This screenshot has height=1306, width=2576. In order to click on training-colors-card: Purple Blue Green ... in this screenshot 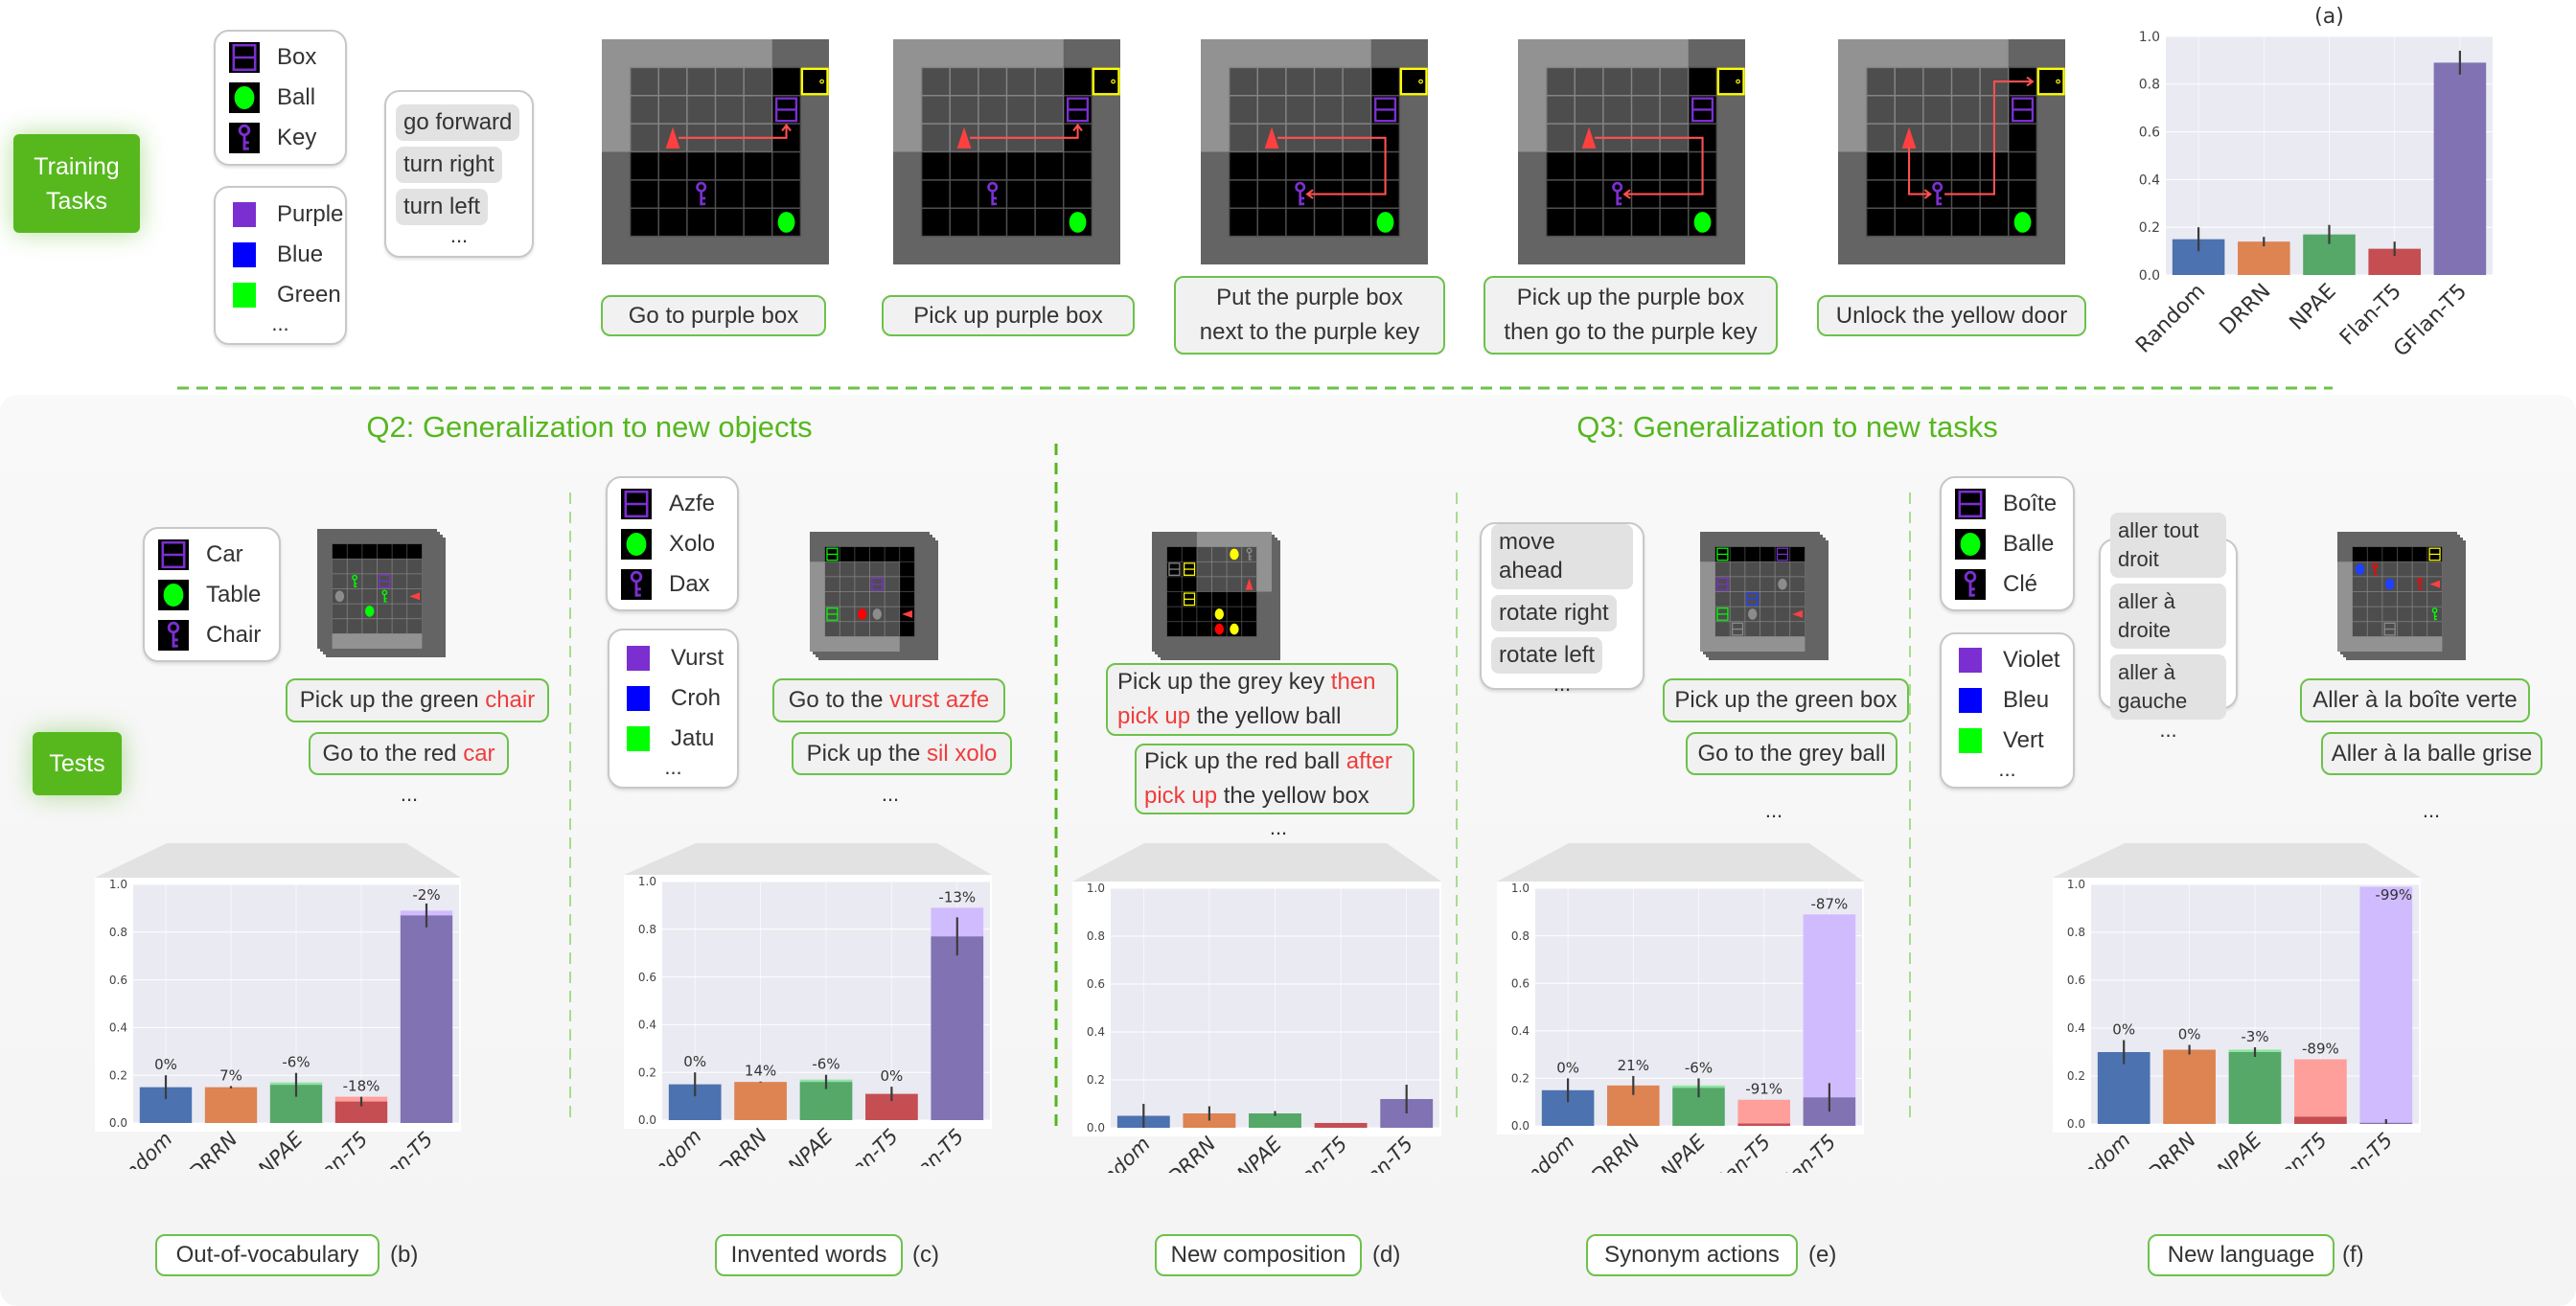, I will do `click(280, 265)`.